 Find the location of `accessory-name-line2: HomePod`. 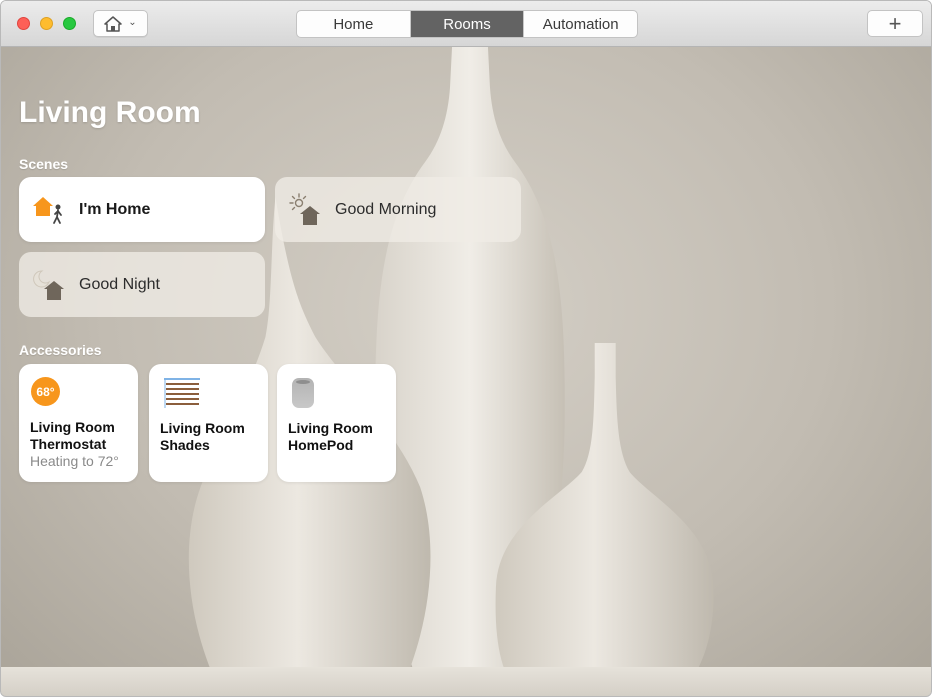

accessory-name-line2: HomePod is located at coordinates (321, 445).